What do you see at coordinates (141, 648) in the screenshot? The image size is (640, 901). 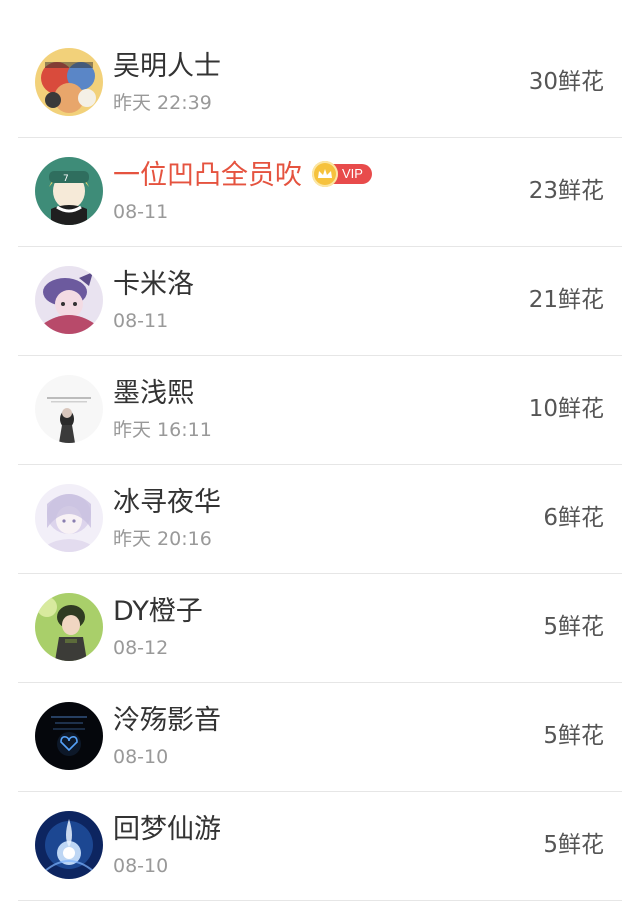 I see `timestamp: 08-12` at bounding box center [141, 648].